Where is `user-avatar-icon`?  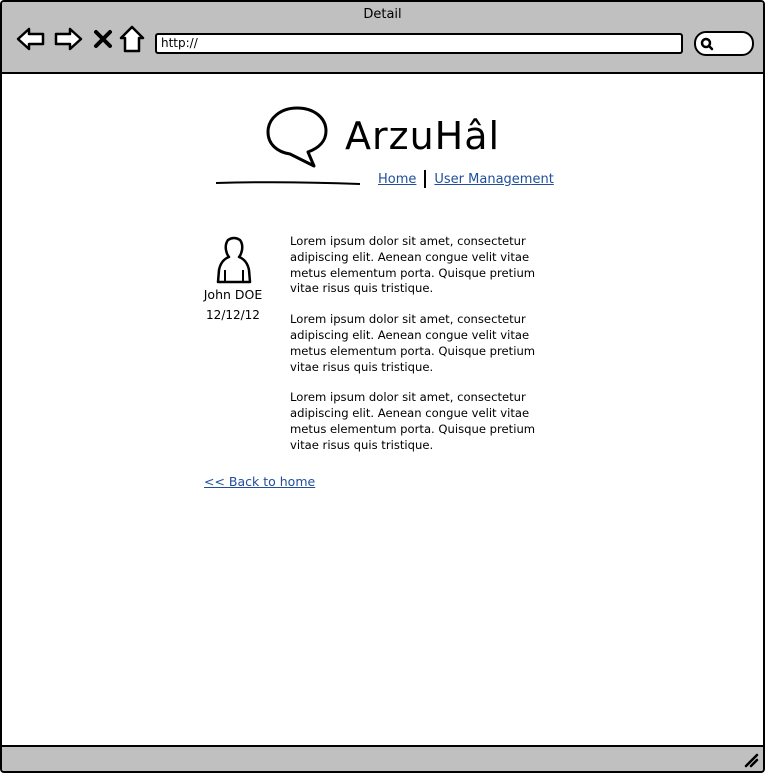 user-avatar-icon is located at coordinates (234, 260).